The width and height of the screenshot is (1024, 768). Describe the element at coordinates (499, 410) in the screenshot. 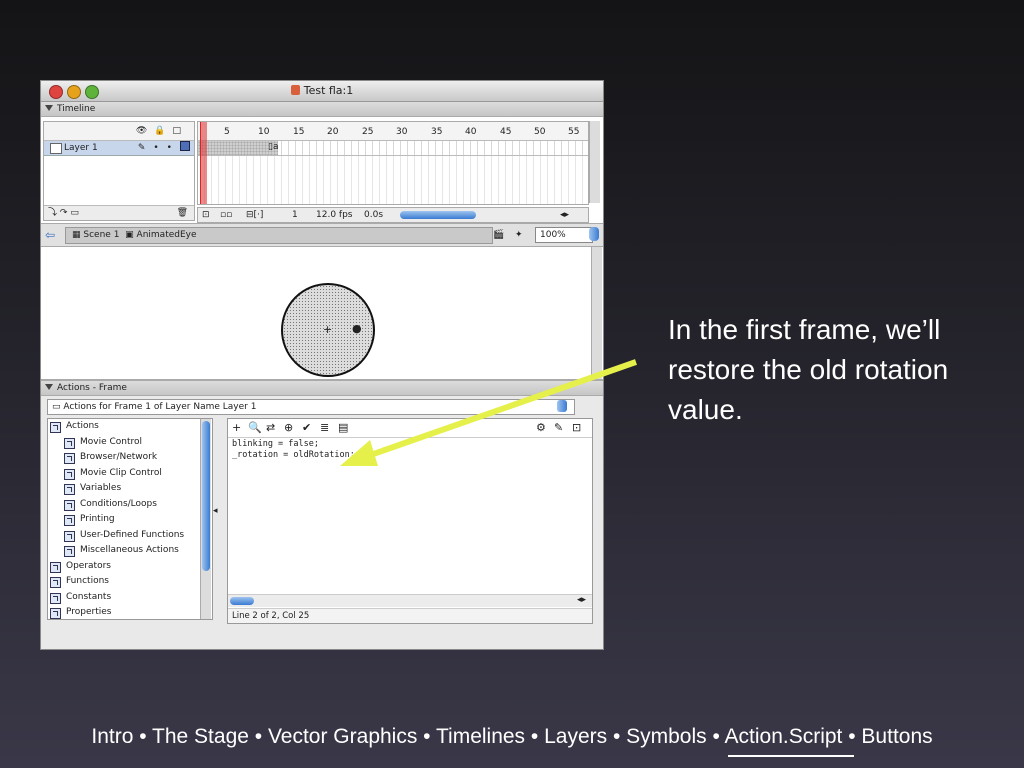

I see `arrow-shaft` at that location.